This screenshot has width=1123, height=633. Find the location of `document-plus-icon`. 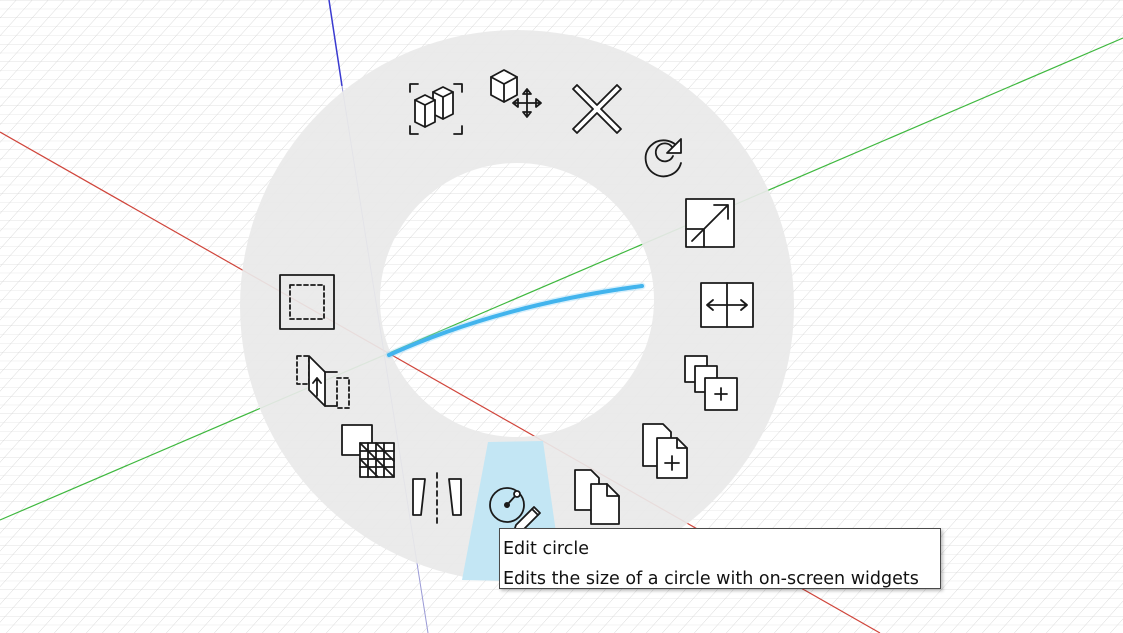

document-plus-icon is located at coordinates (665, 451).